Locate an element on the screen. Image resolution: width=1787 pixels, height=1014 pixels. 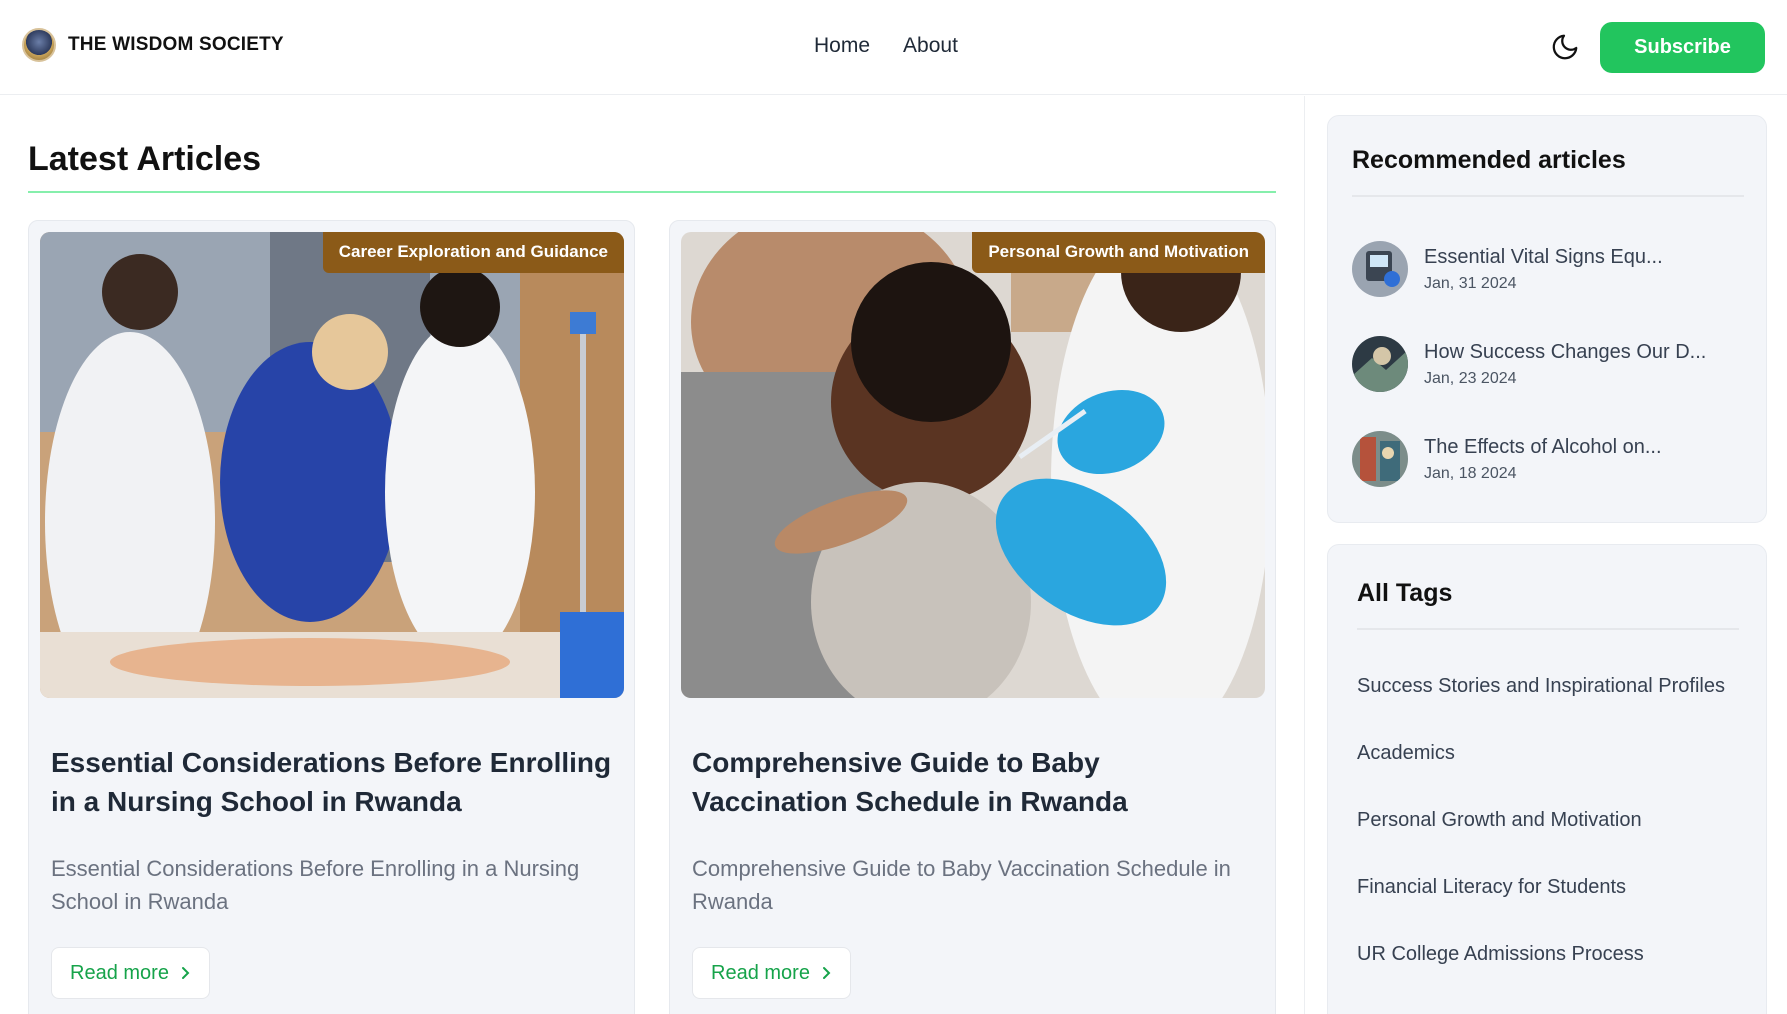
nav-about-link: About is located at coordinates (930, 46).